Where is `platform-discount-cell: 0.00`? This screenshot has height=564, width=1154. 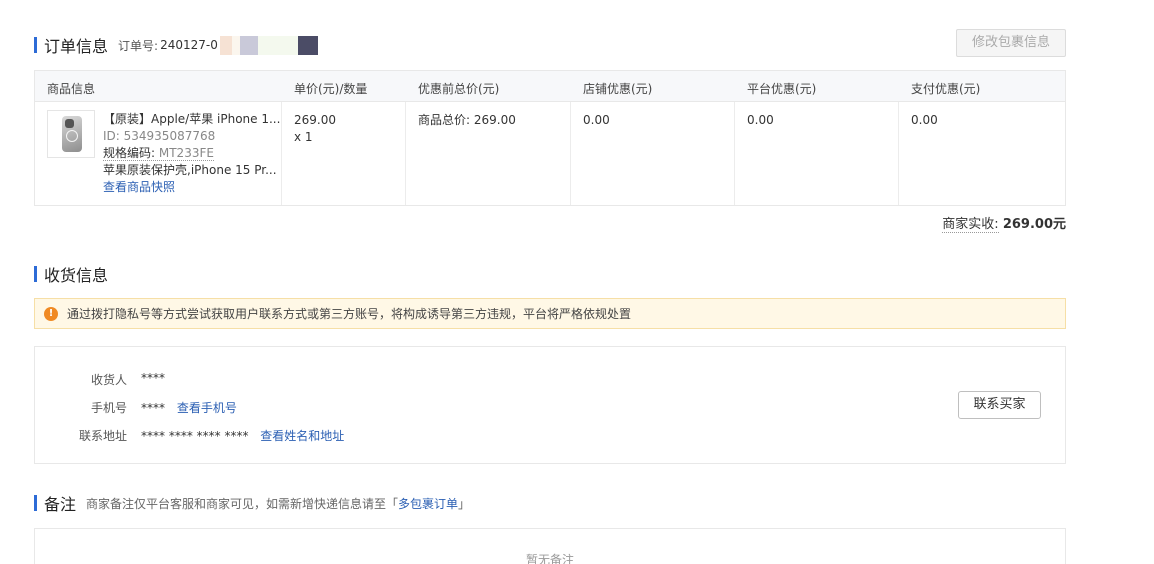 platform-discount-cell: 0.00 is located at coordinates (760, 120).